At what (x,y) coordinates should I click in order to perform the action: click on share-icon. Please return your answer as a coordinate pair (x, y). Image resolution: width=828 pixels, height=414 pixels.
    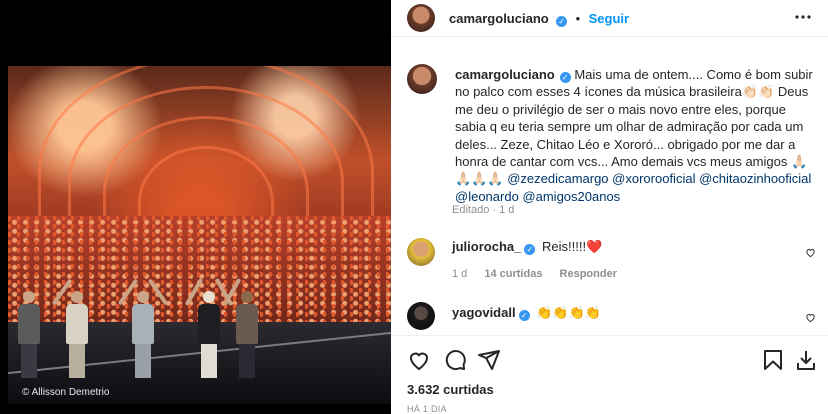
    Looking at the image, I should click on (489, 360).